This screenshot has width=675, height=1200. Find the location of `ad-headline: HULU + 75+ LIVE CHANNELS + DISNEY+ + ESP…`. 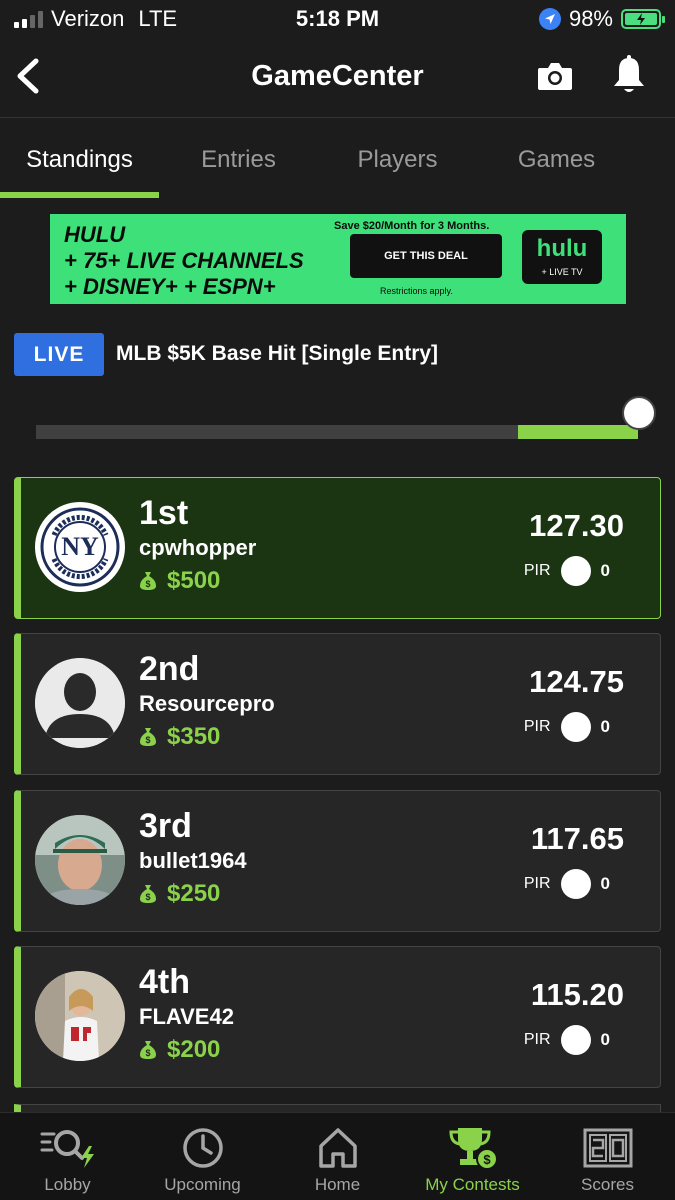

ad-headline: HULU + 75+ LIVE CHANNELS + DISNEY+ + ESP… is located at coordinates (184, 261).